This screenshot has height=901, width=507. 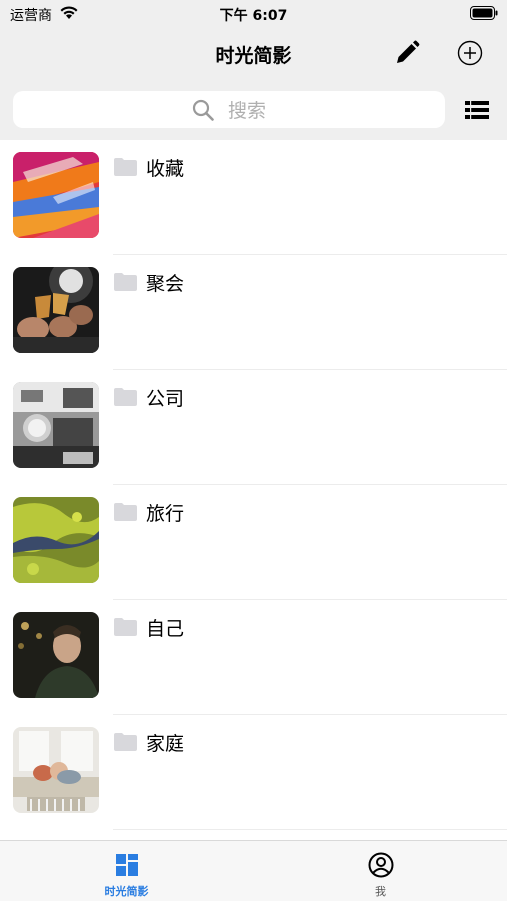 I want to click on search-area: 搜索, so click(x=253, y=110).